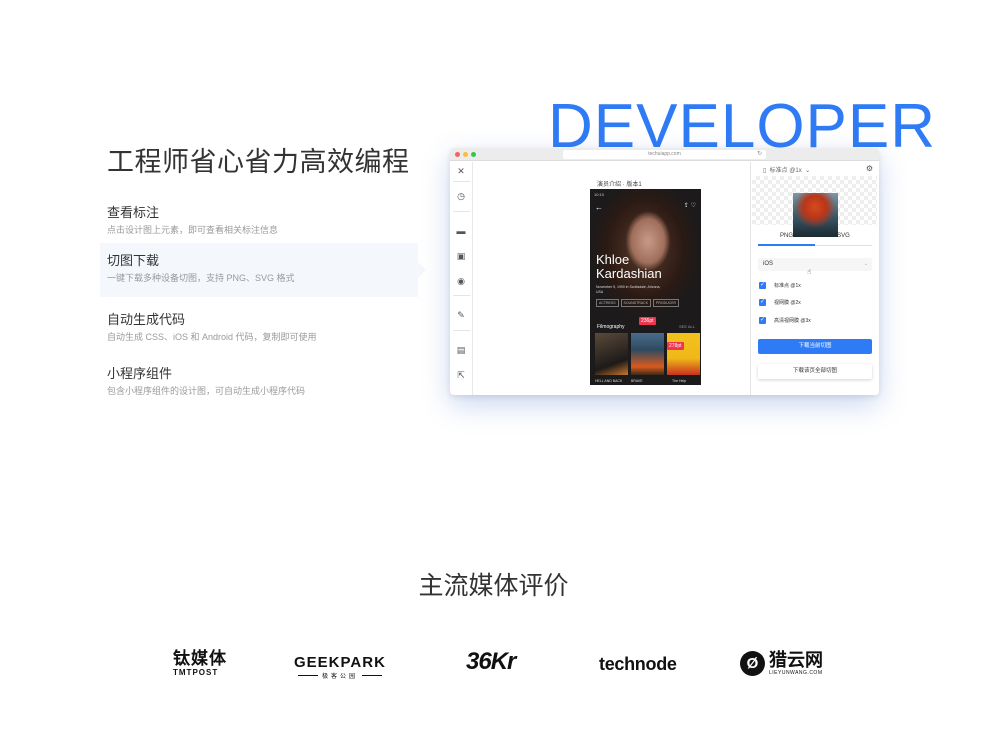 The image size is (987, 752). Describe the element at coordinates (461, 171) in the screenshot. I see `close-icon: ✕` at that location.